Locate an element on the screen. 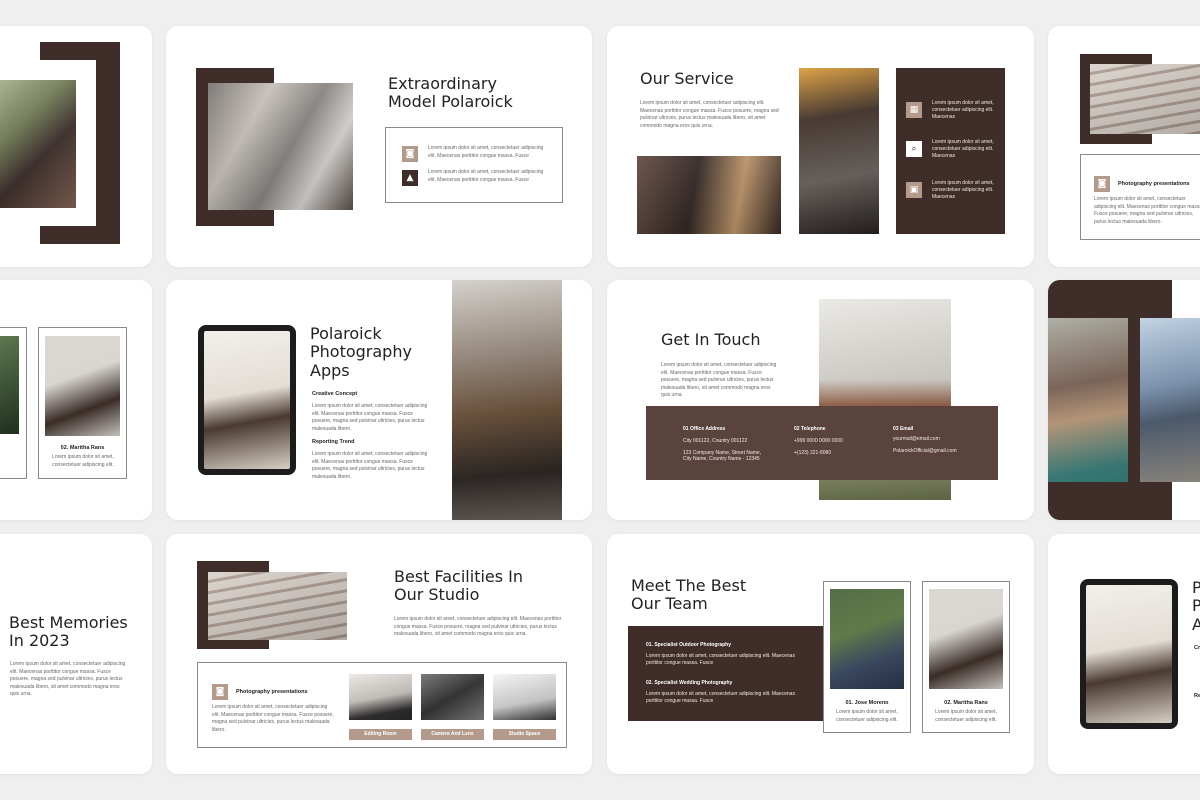  telephone-label: 02 Telephone is located at coordinates (810, 429).